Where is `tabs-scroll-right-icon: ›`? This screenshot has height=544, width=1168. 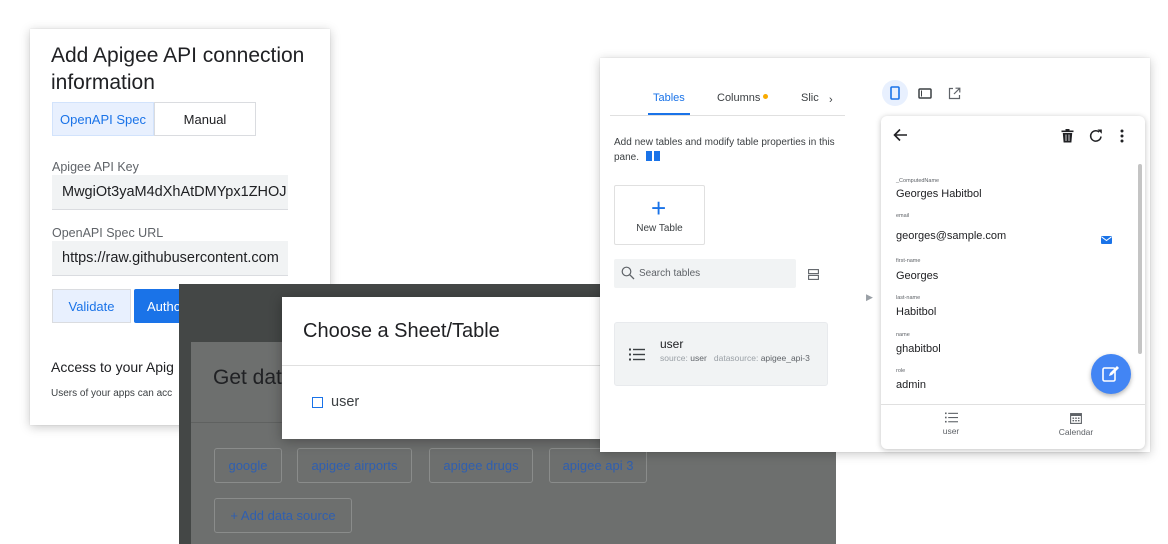 tabs-scroll-right-icon: › is located at coordinates (831, 100).